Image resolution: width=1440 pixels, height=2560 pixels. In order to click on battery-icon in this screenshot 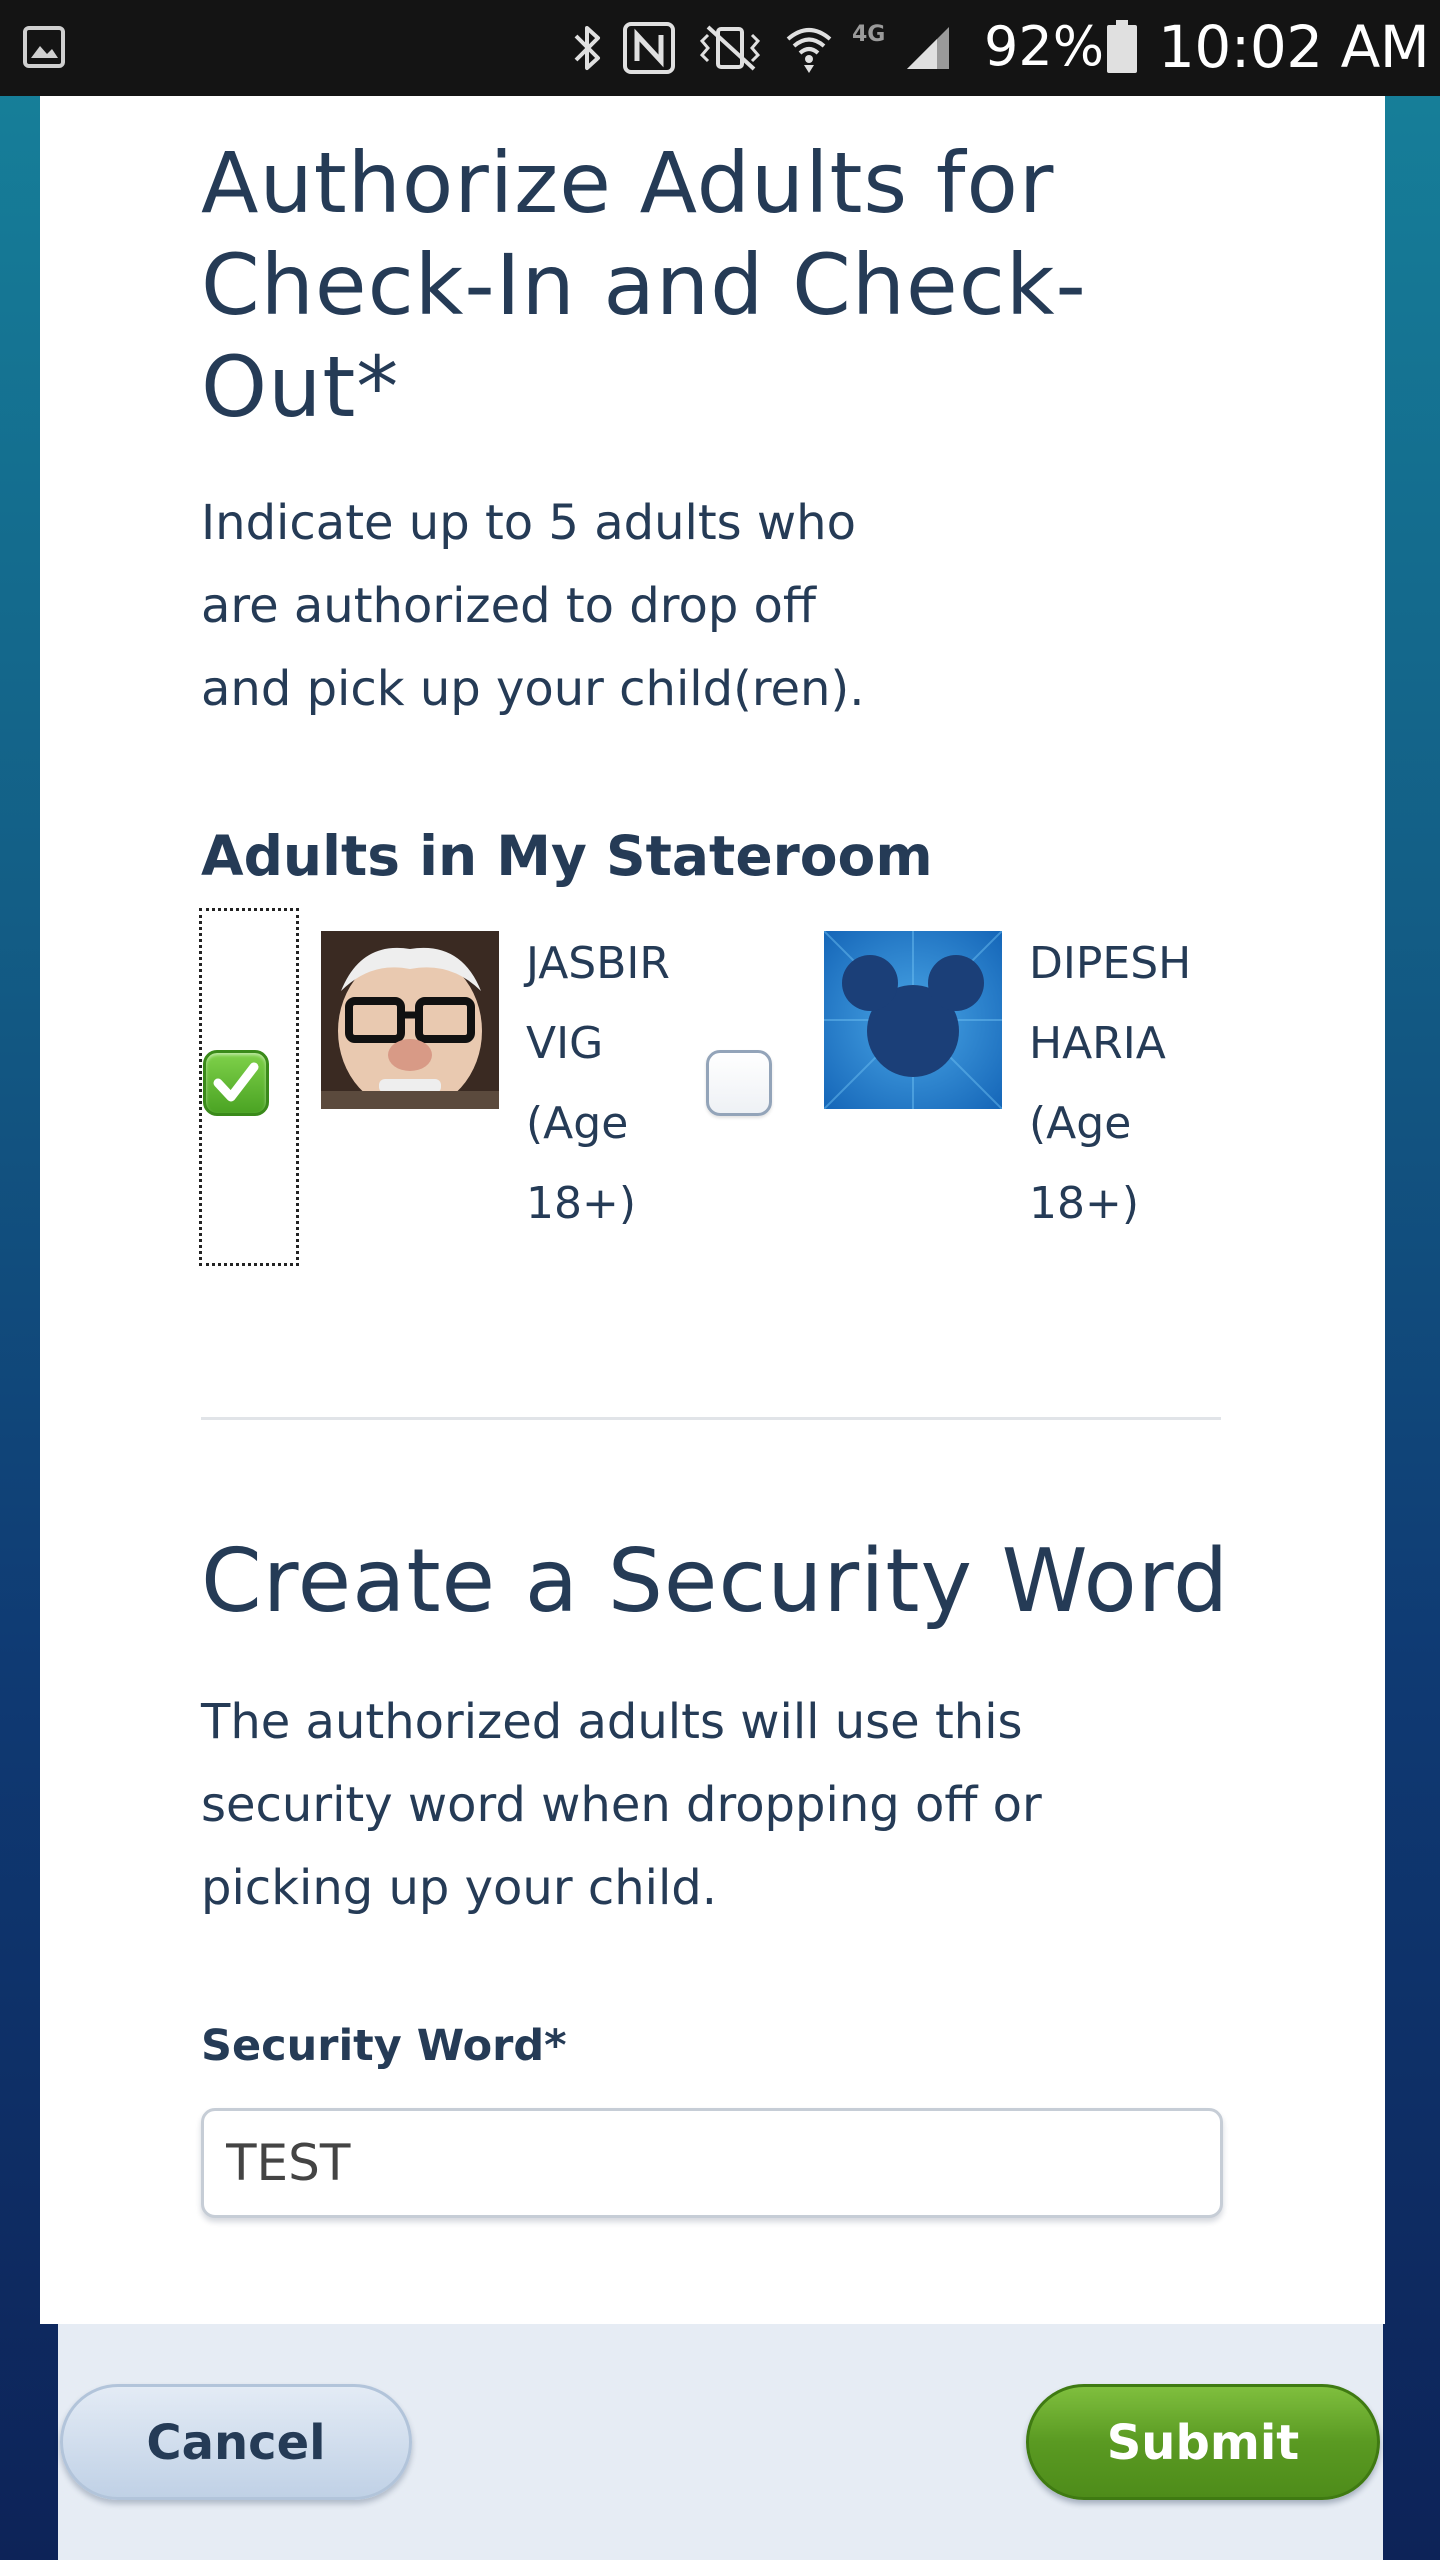, I will do `click(1122, 46)`.